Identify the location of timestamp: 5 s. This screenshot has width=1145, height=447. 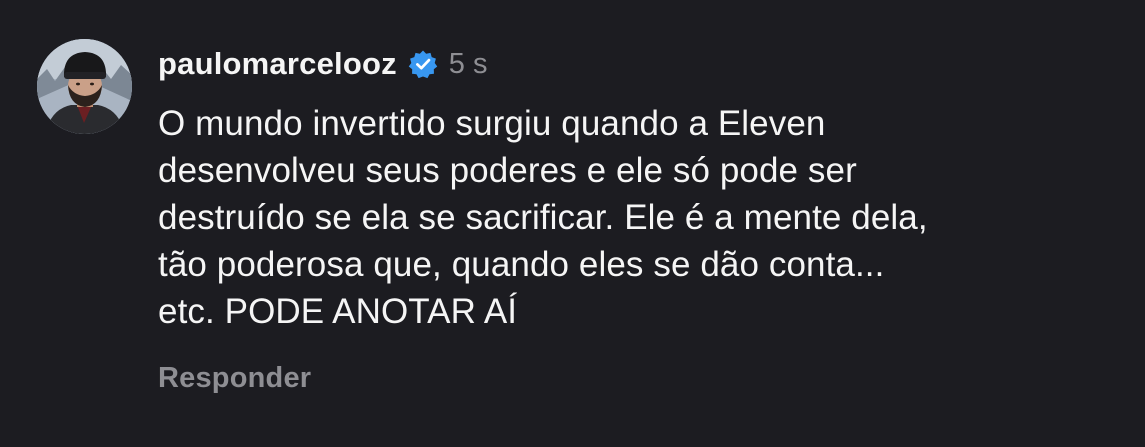
(468, 63).